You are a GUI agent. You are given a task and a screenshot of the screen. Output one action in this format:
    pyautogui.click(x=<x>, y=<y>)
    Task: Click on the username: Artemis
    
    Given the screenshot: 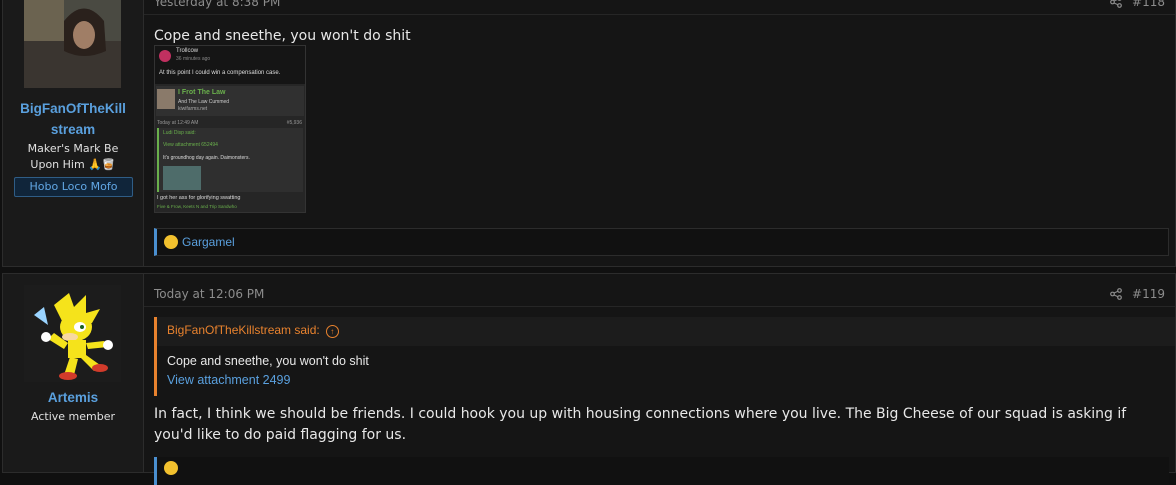 What is the action you would take?
    pyautogui.click(x=73, y=398)
    